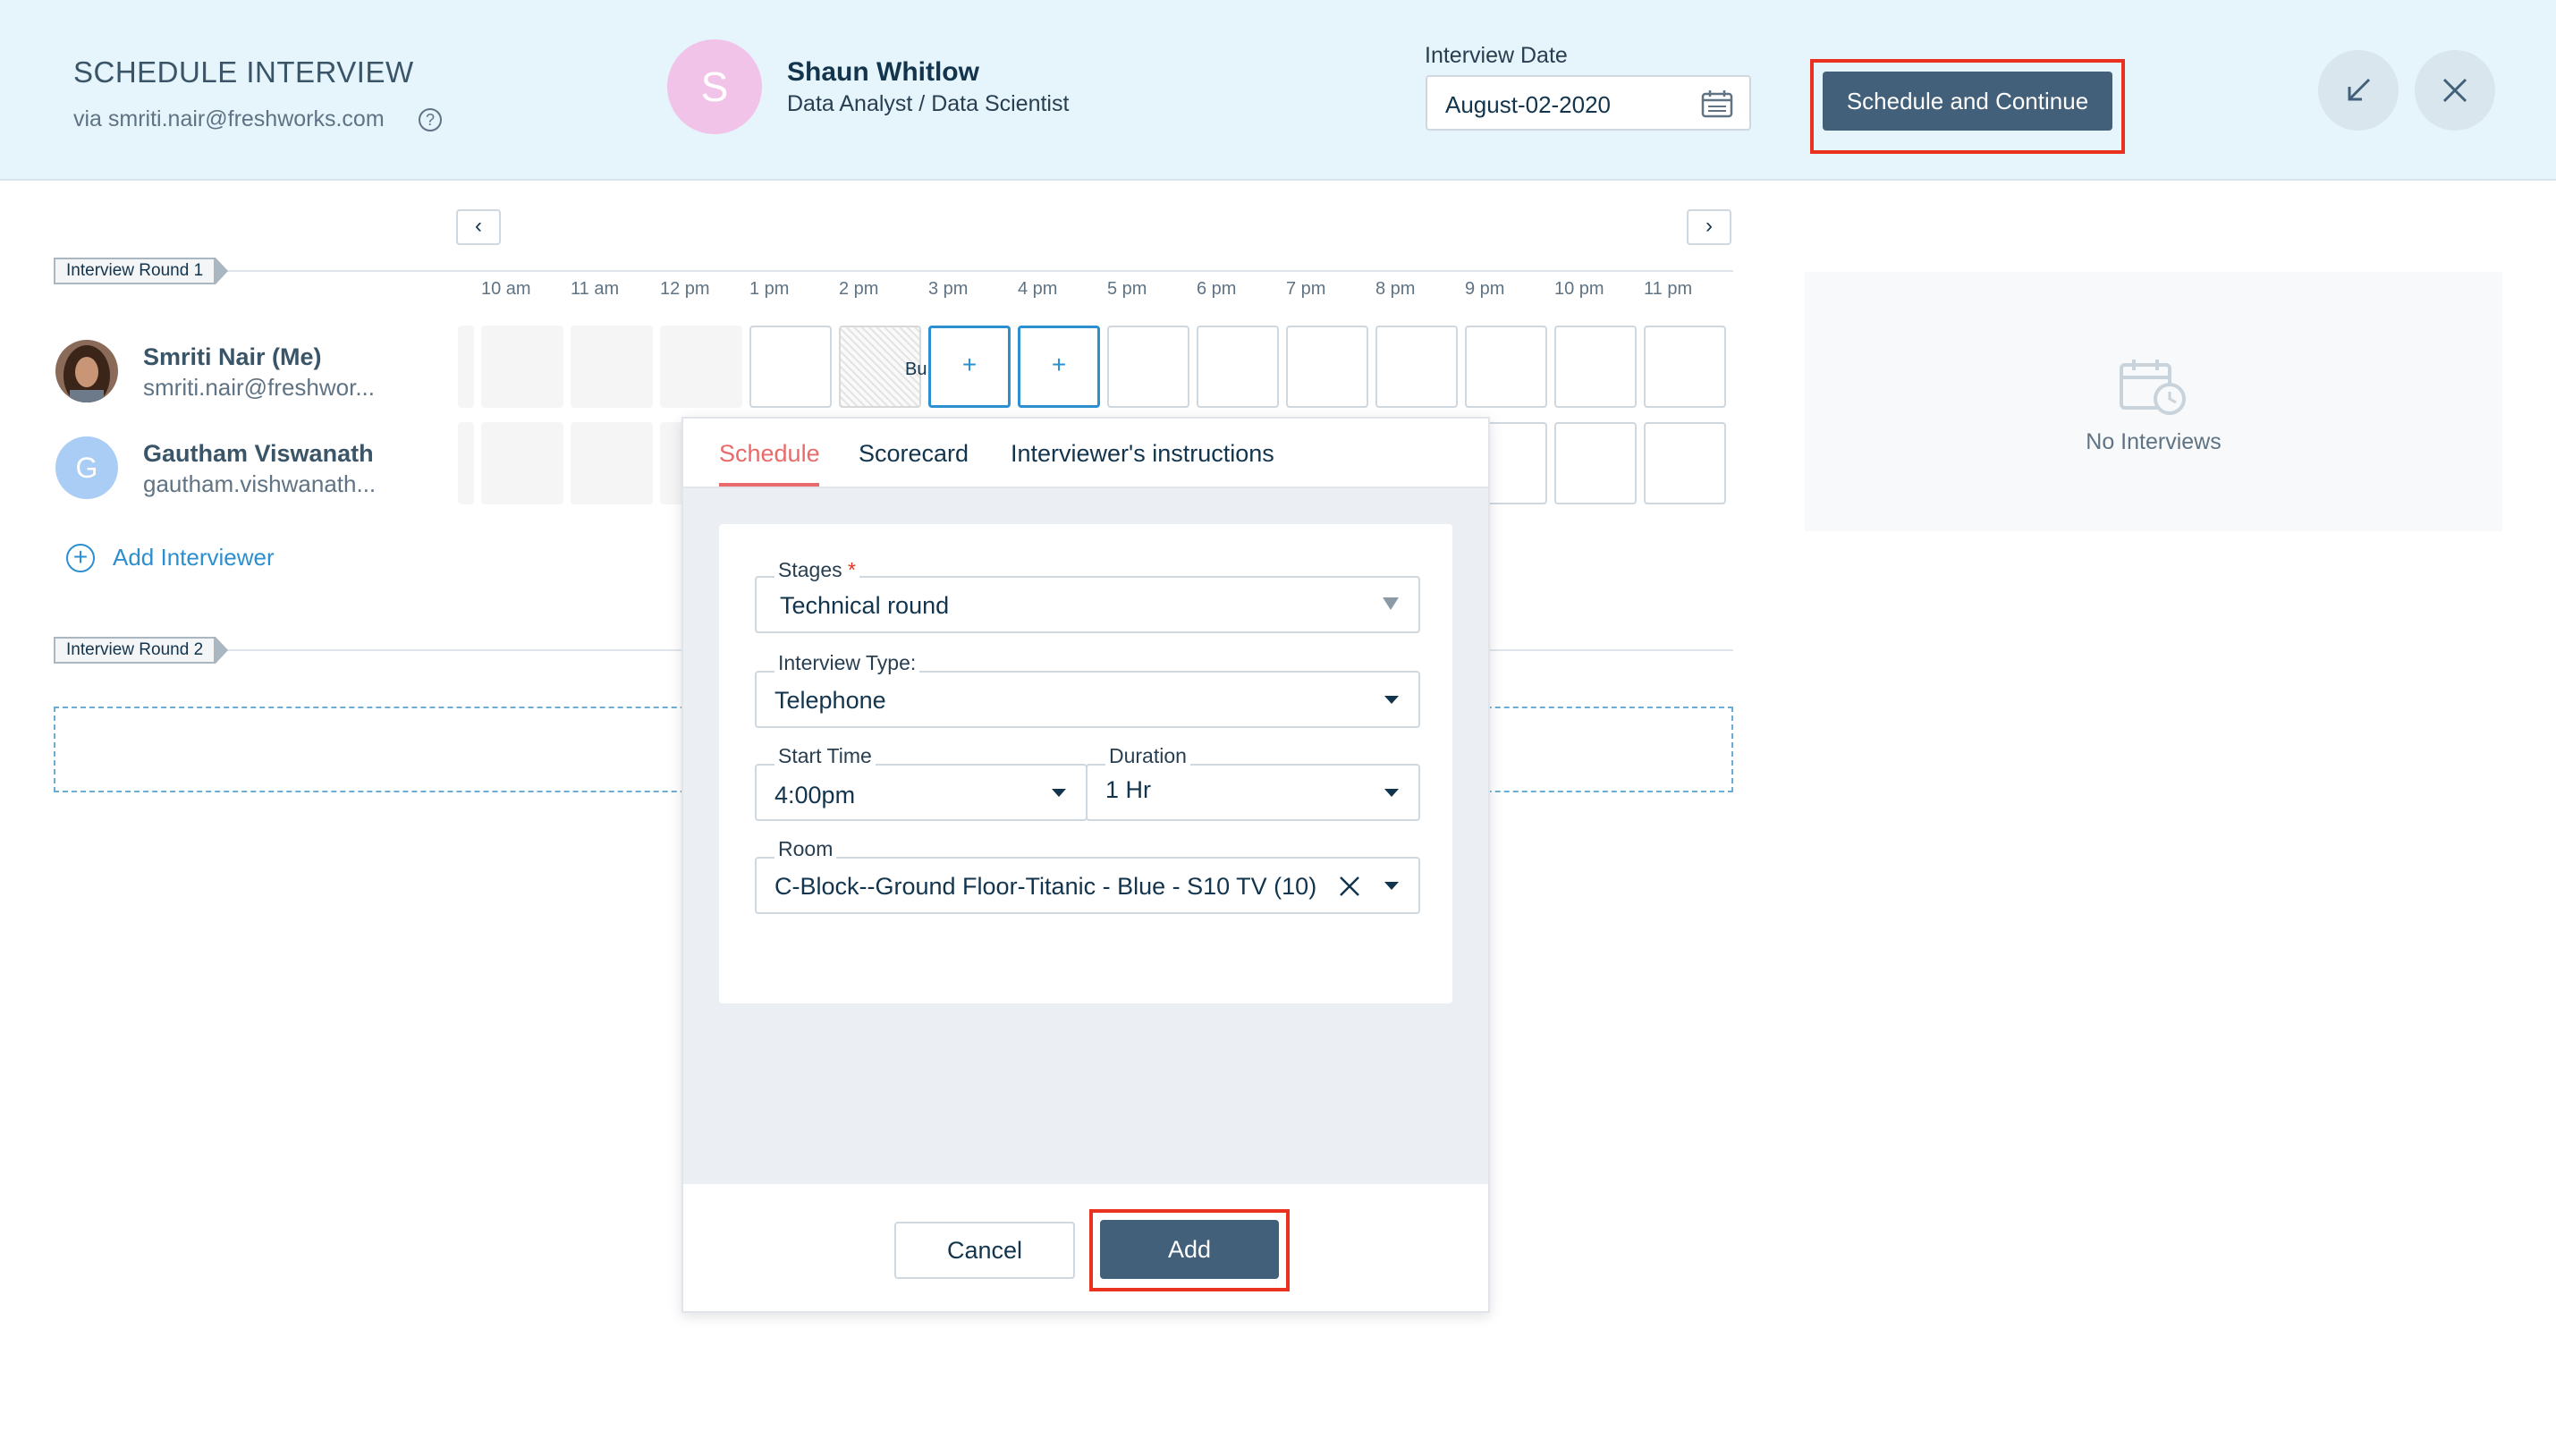  Describe the element at coordinates (80, 558) in the screenshot. I see `add-interviewer-icon: +` at that location.